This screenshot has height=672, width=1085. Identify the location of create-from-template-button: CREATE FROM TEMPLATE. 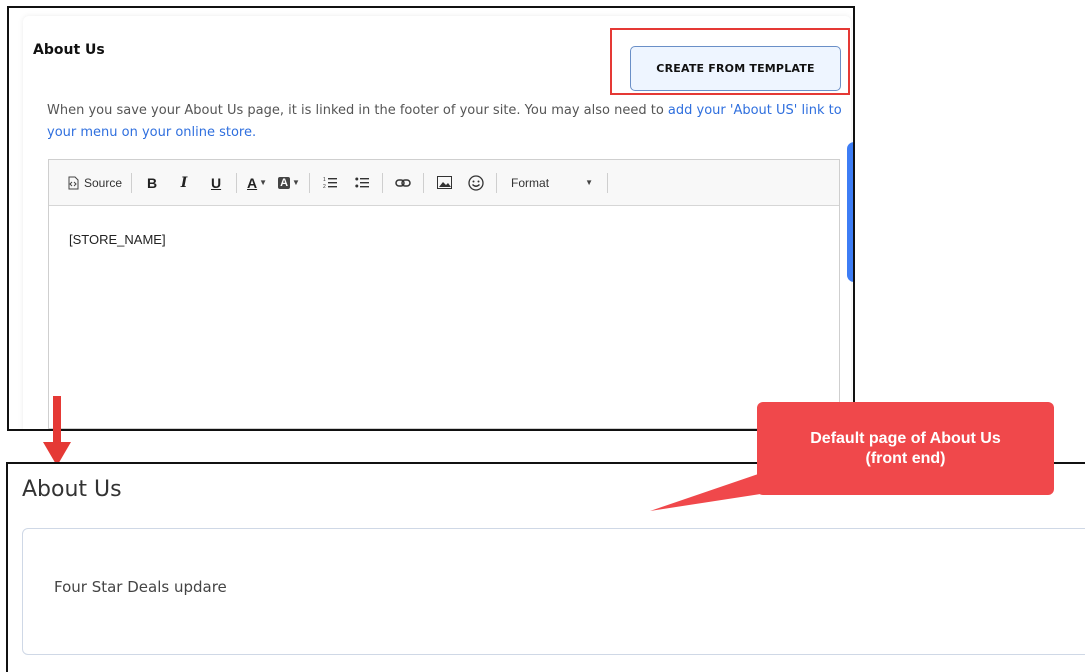
(735, 68).